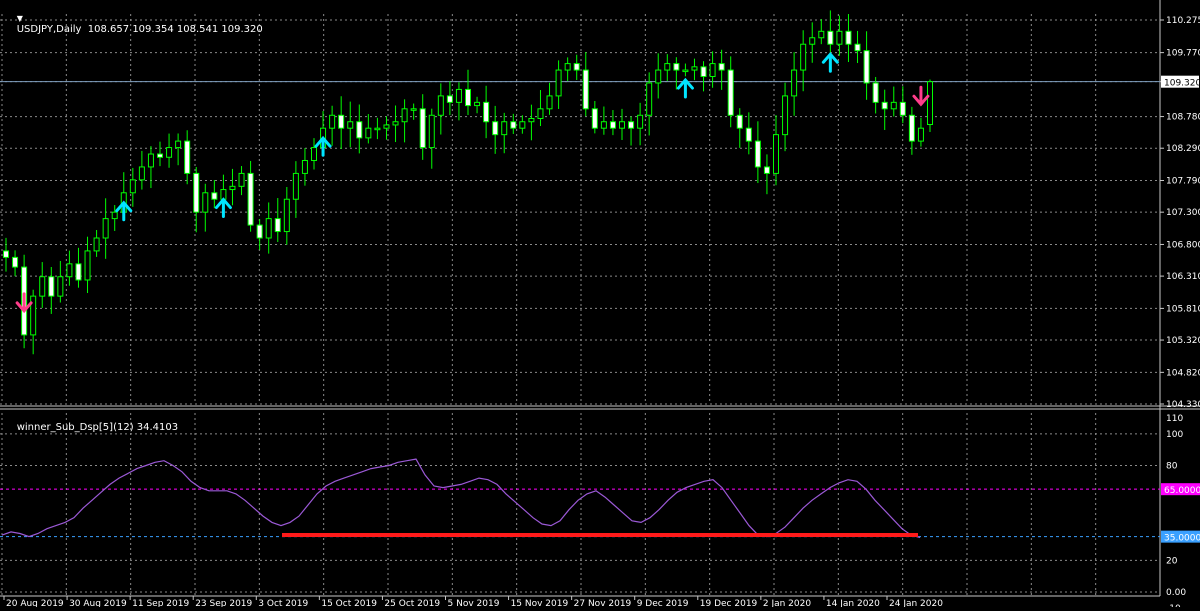 The height and width of the screenshot is (611, 1200). Describe the element at coordinates (223, 603) in the screenshot. I see `time-tick-label: 23 Sep 2019` at that location.